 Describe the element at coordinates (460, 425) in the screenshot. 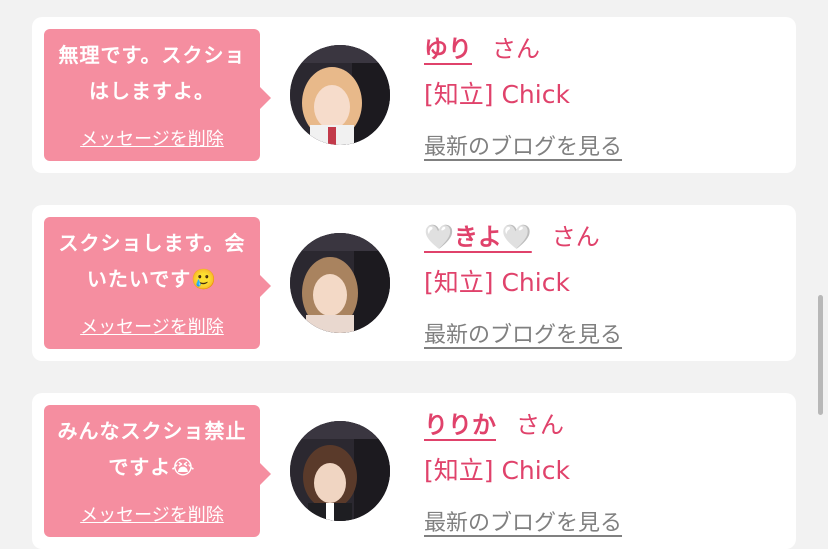

I see `cast-name-link: りりか` at that location.